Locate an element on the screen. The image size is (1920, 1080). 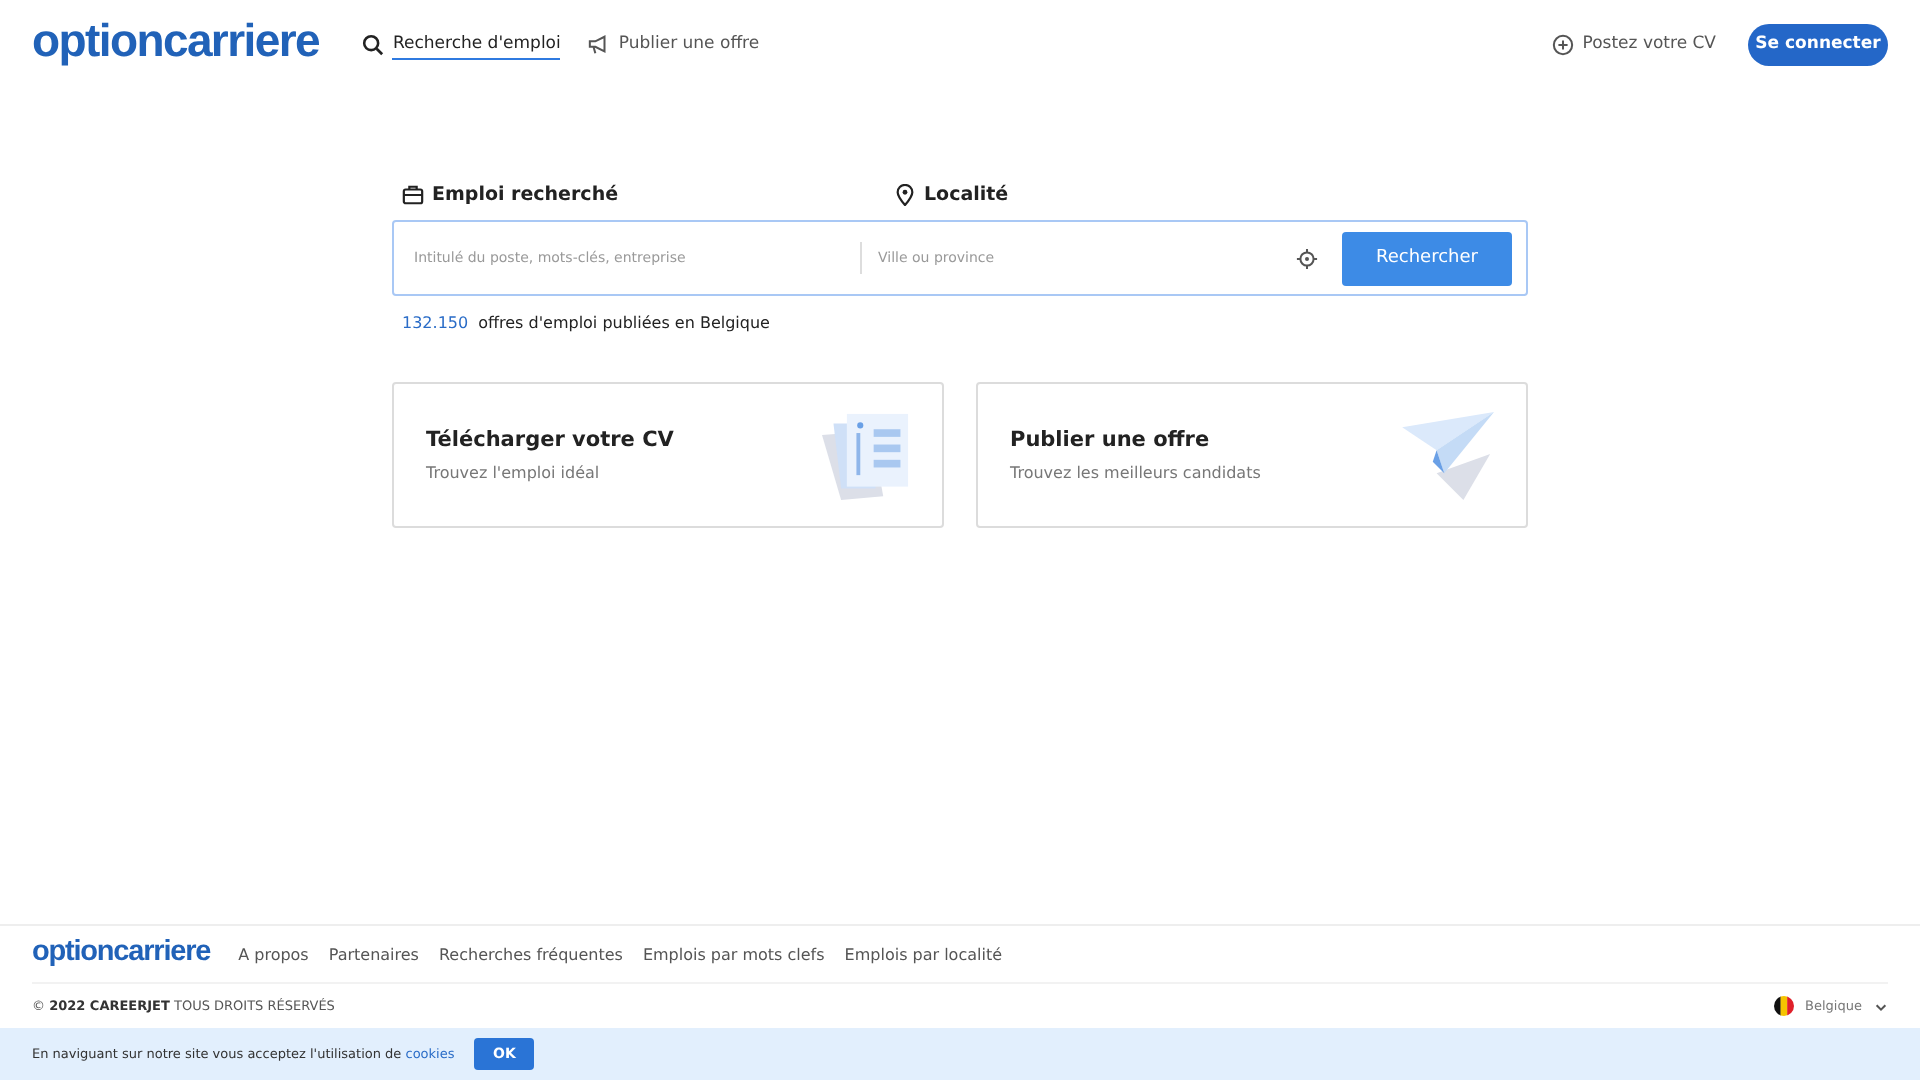
feature-card: Publier une offre Trouvez les meilleurs candidats is located at coordinates (1252, 455).